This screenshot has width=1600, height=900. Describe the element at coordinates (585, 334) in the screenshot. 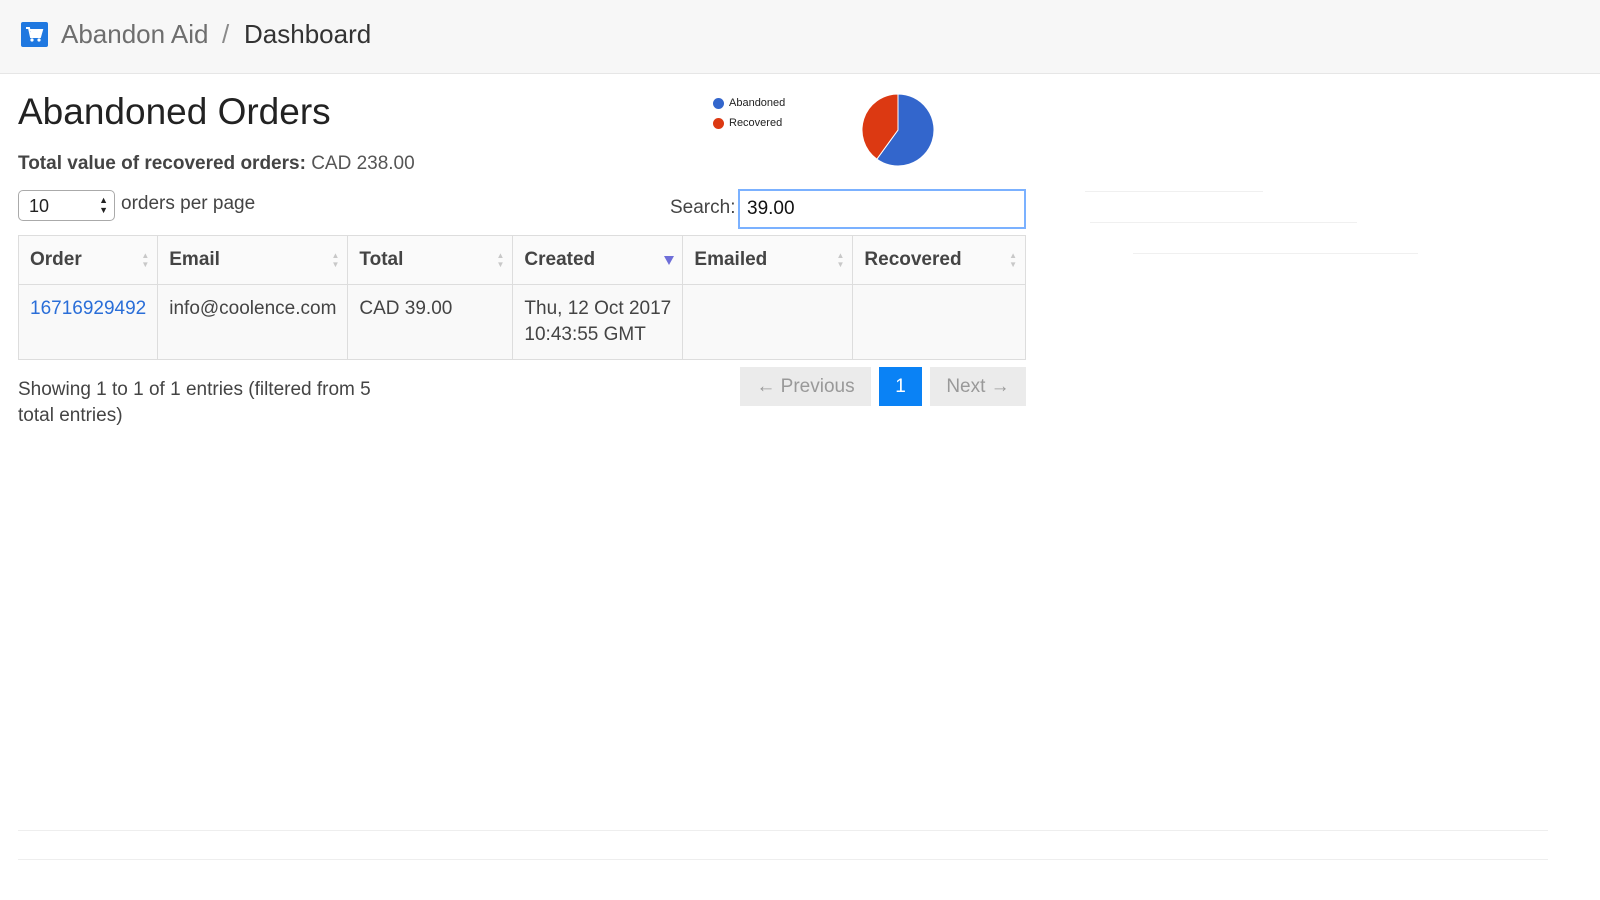

I see `created-time: 10:43:55 GMT` at that location.